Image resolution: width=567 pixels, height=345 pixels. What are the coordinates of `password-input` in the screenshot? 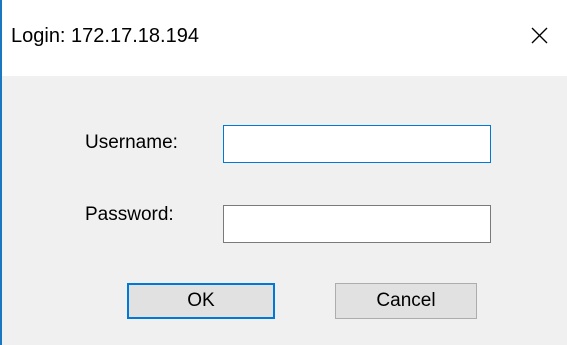 It's located at (357, 224).